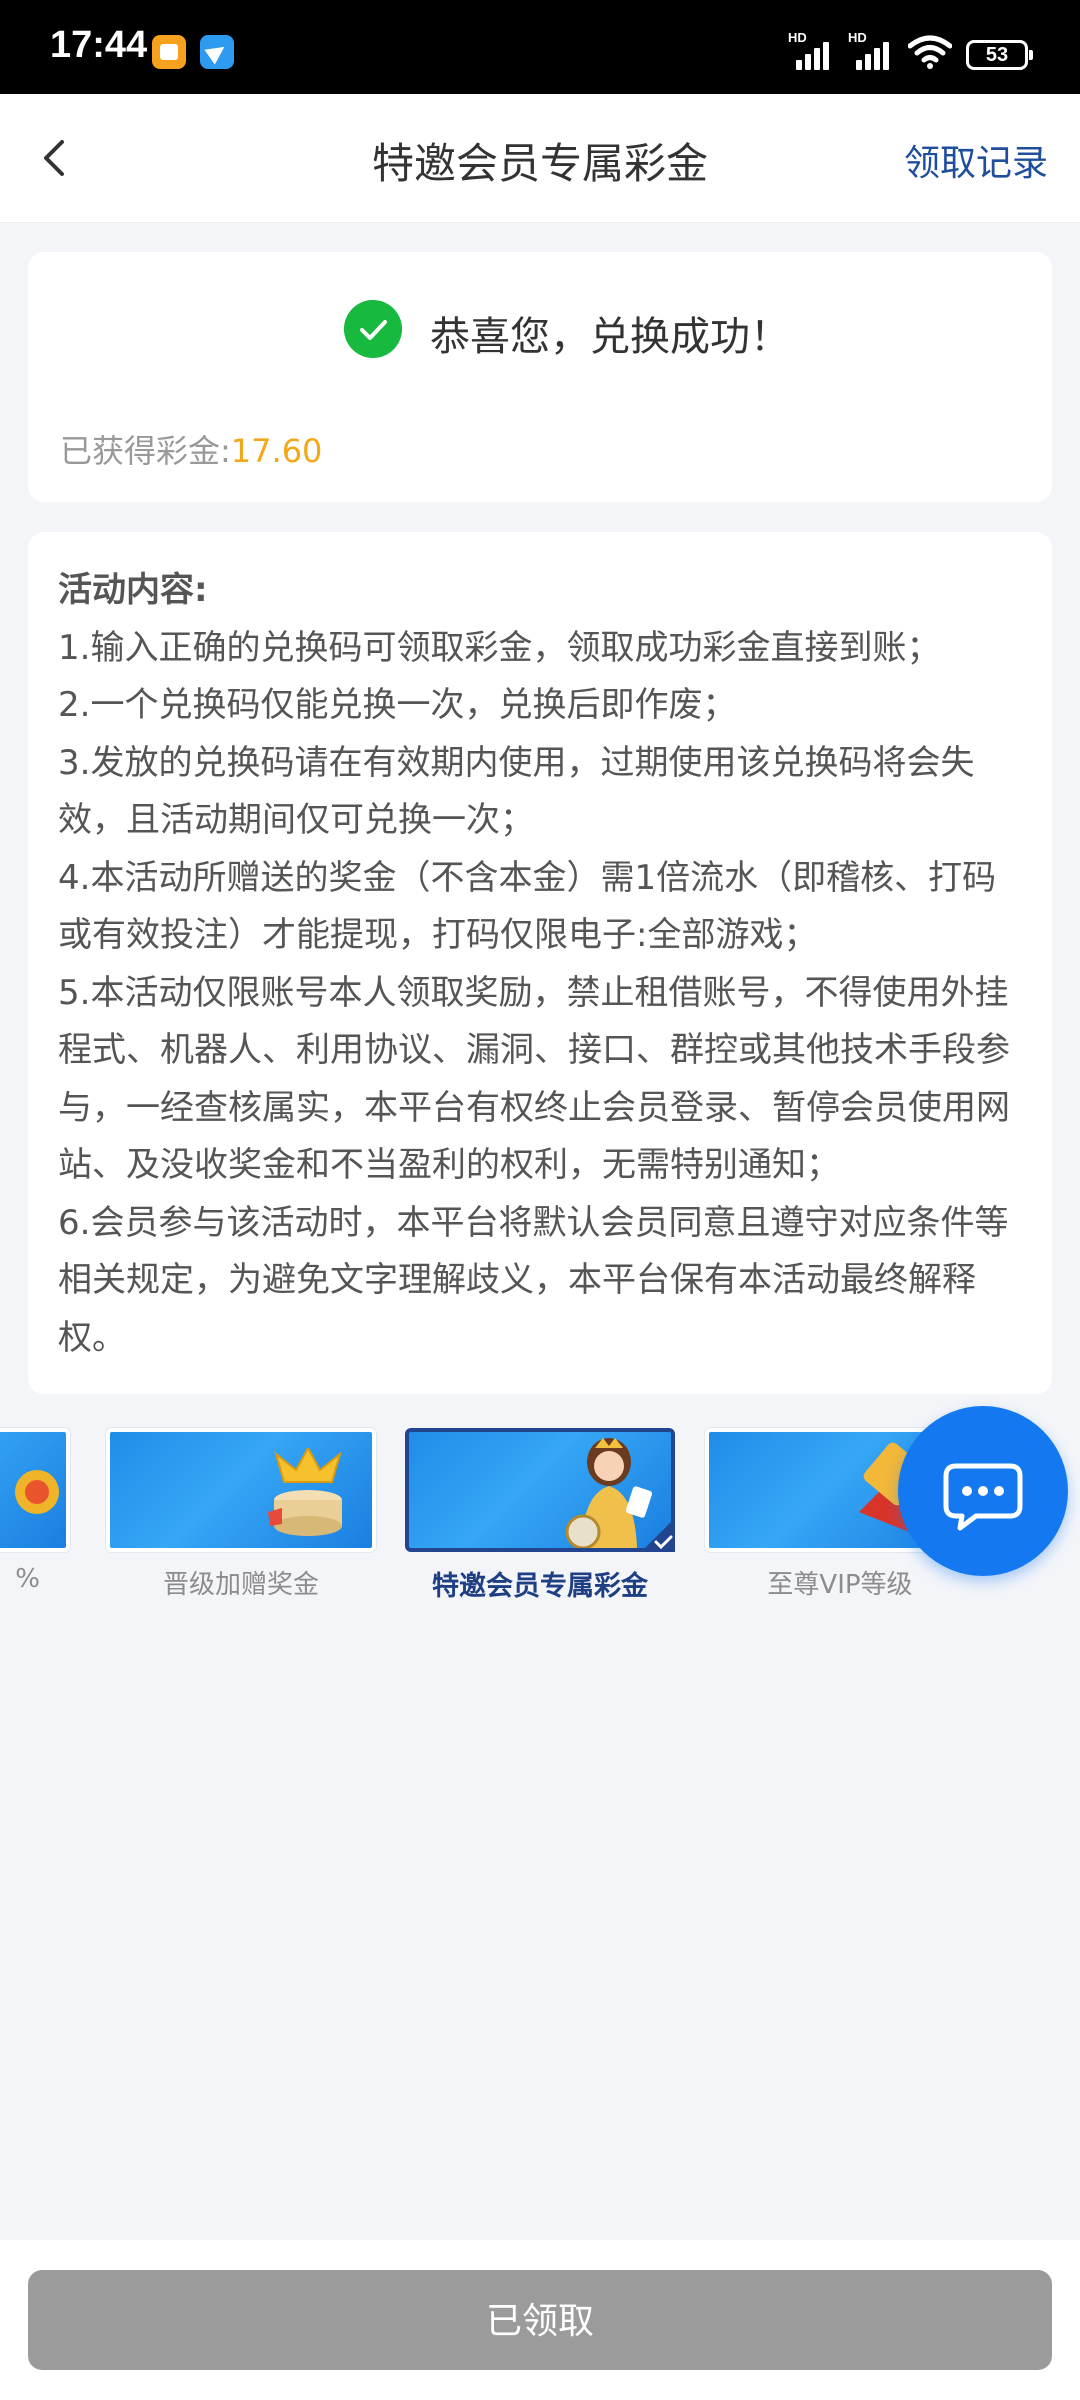  What do you see at coordinates (145, 451) in the screenshot?
I see `earned-label: 已获得彩金:` at bounding box center [145, 451].